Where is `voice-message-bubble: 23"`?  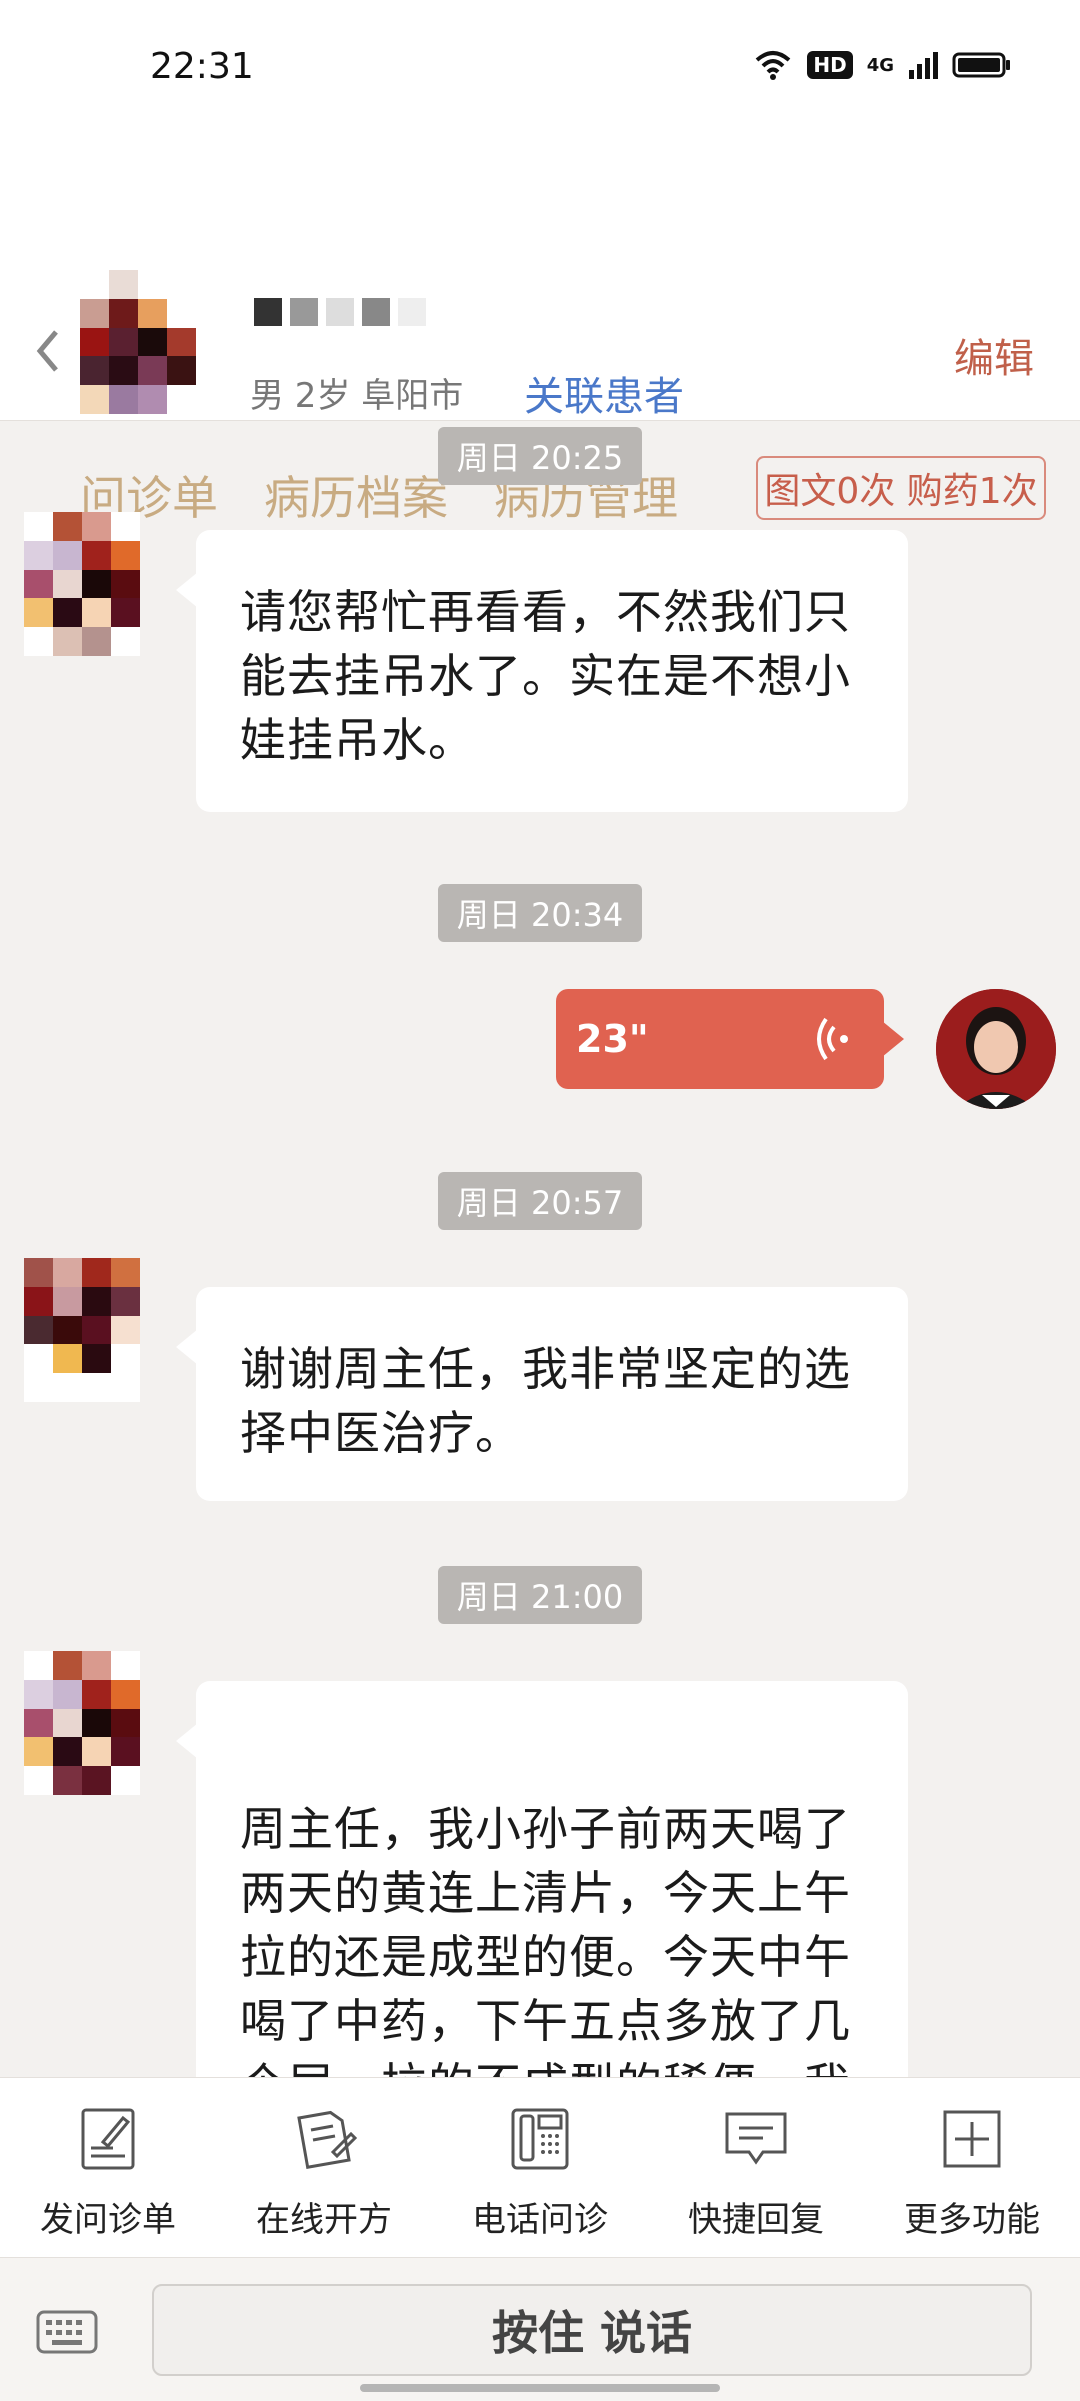
voice-message-bubble: 23" is located at coordinates (730, 1039).